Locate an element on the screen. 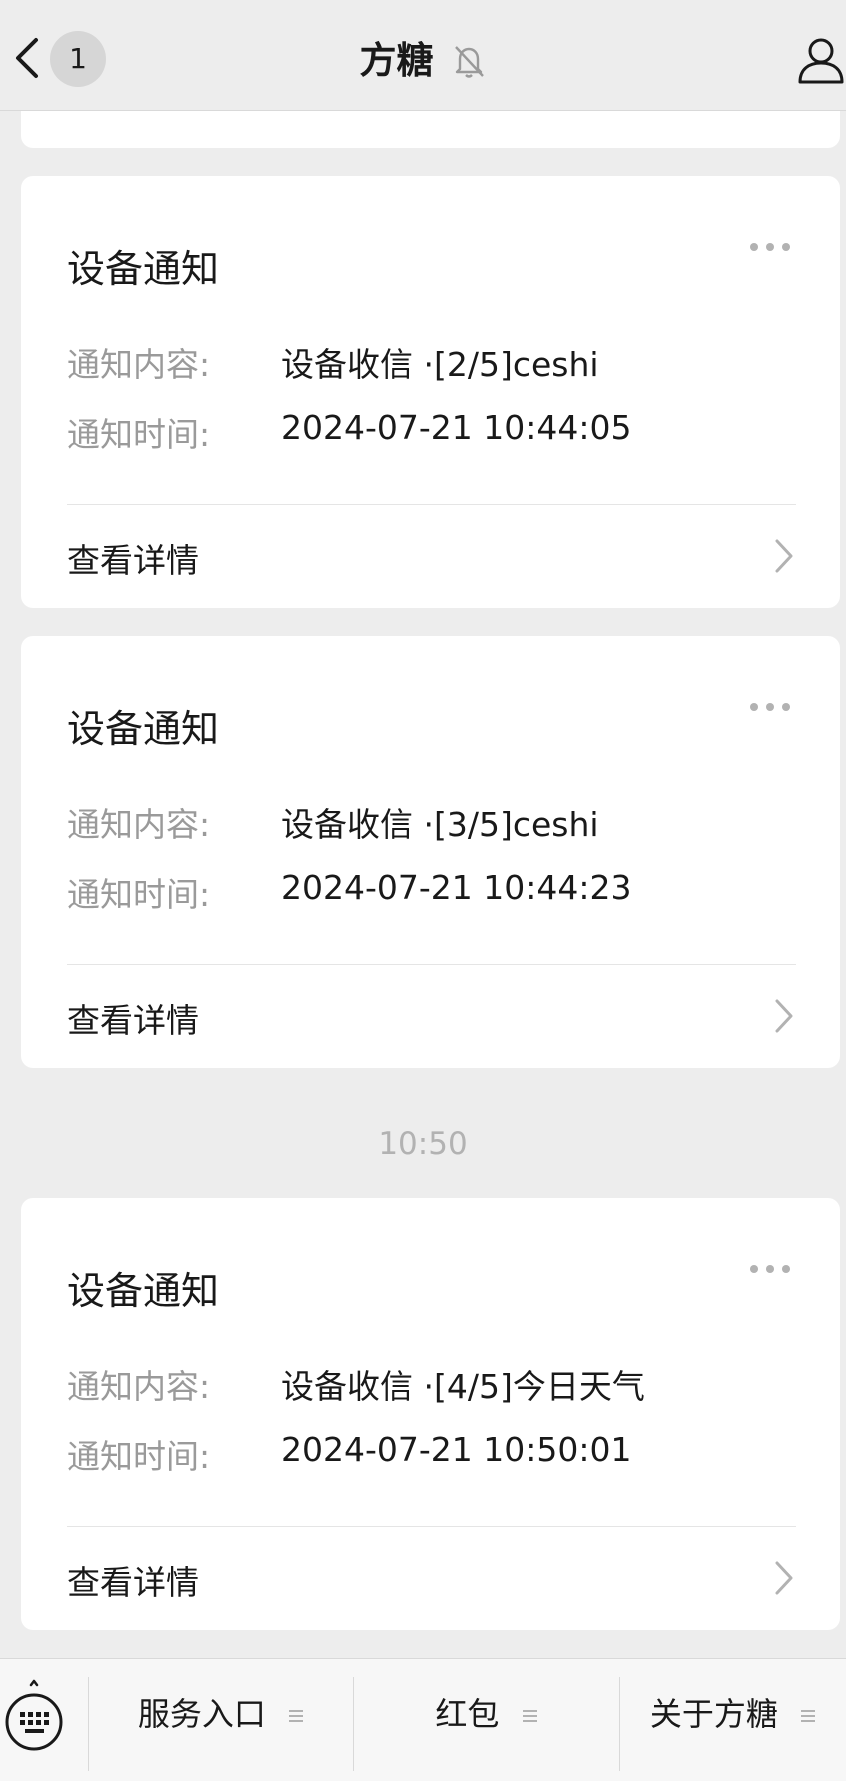  time-value: 2024-07-21 10:44:23 is located at coordinates (456, 887).